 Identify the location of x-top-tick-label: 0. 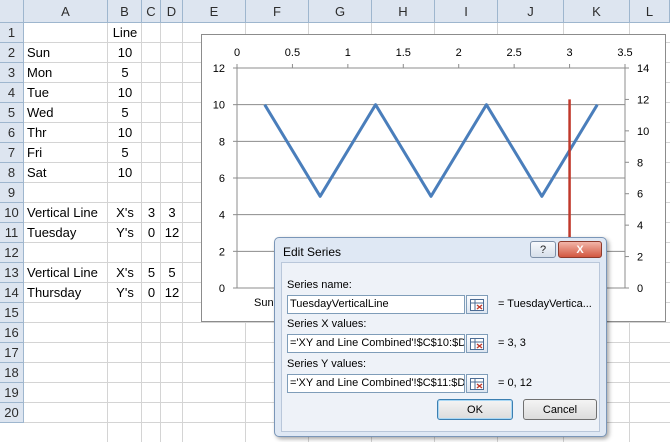
(237, 53).